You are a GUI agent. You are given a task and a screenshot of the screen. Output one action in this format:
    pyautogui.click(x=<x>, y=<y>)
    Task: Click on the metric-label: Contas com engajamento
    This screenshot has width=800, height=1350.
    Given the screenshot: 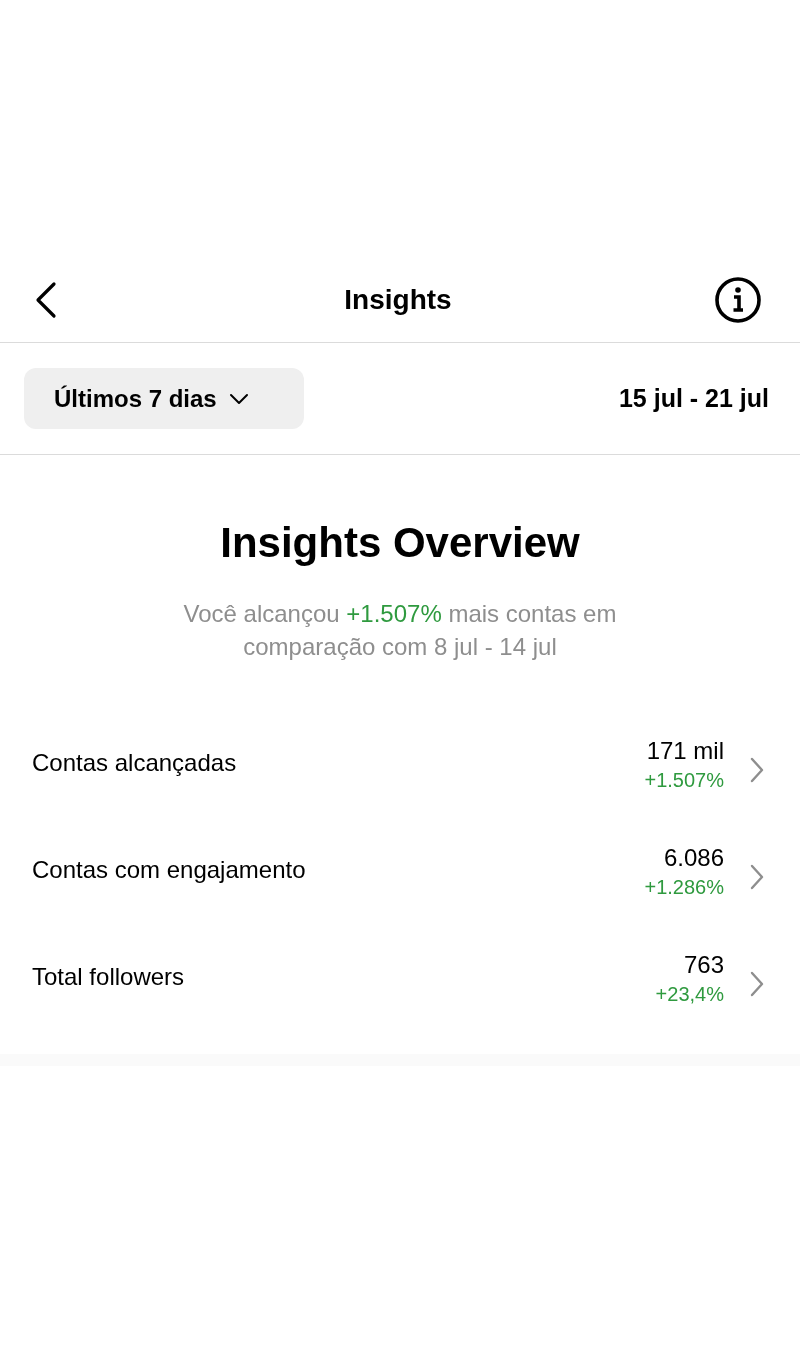 What is the action you would take?
    pyautogui.click(x=338, y=870)
    